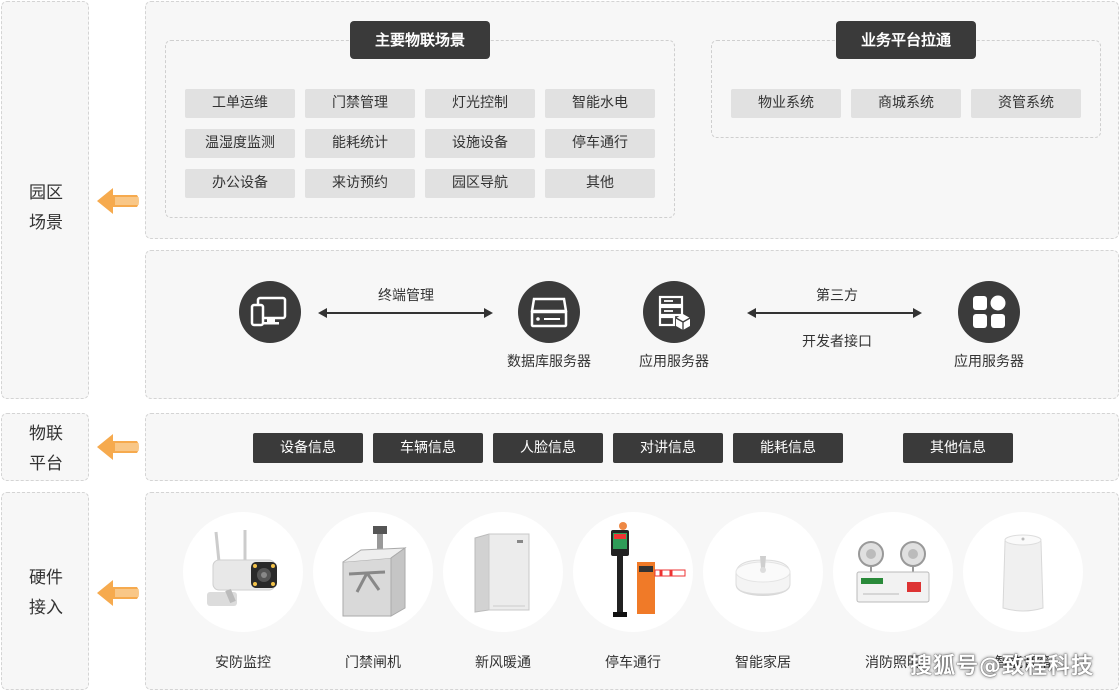 Image resolution: width=1120 pixels, height=692 pixels. I want to click on business-tag: 资管系统, so click(1026, 103).